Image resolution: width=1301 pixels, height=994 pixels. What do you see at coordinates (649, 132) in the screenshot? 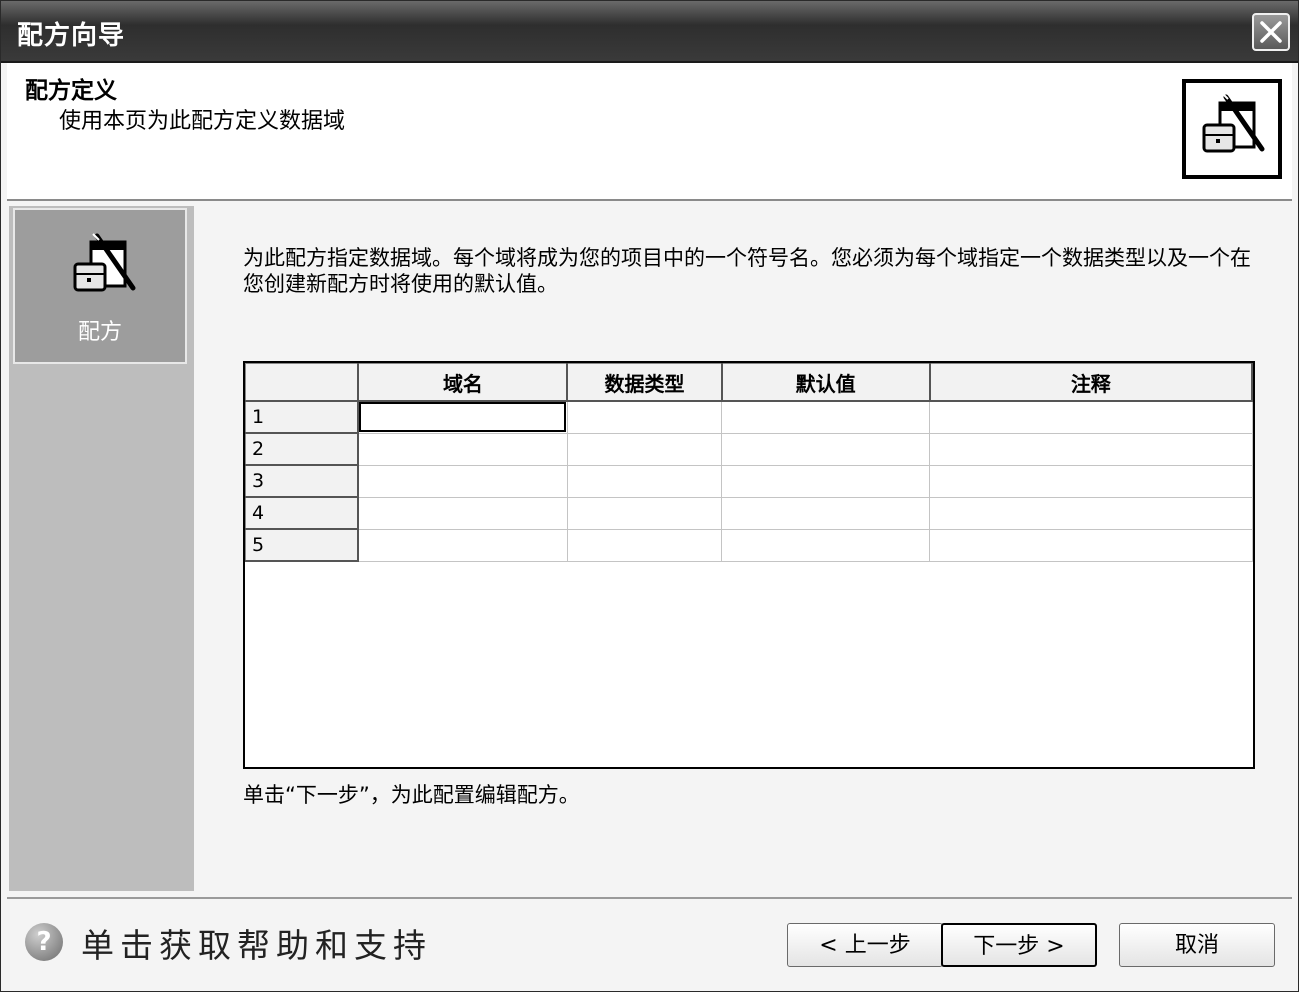
I see `wizard-header: 配方定义 使用本页为此配方定义数据域` at bounding box center [649, 132].